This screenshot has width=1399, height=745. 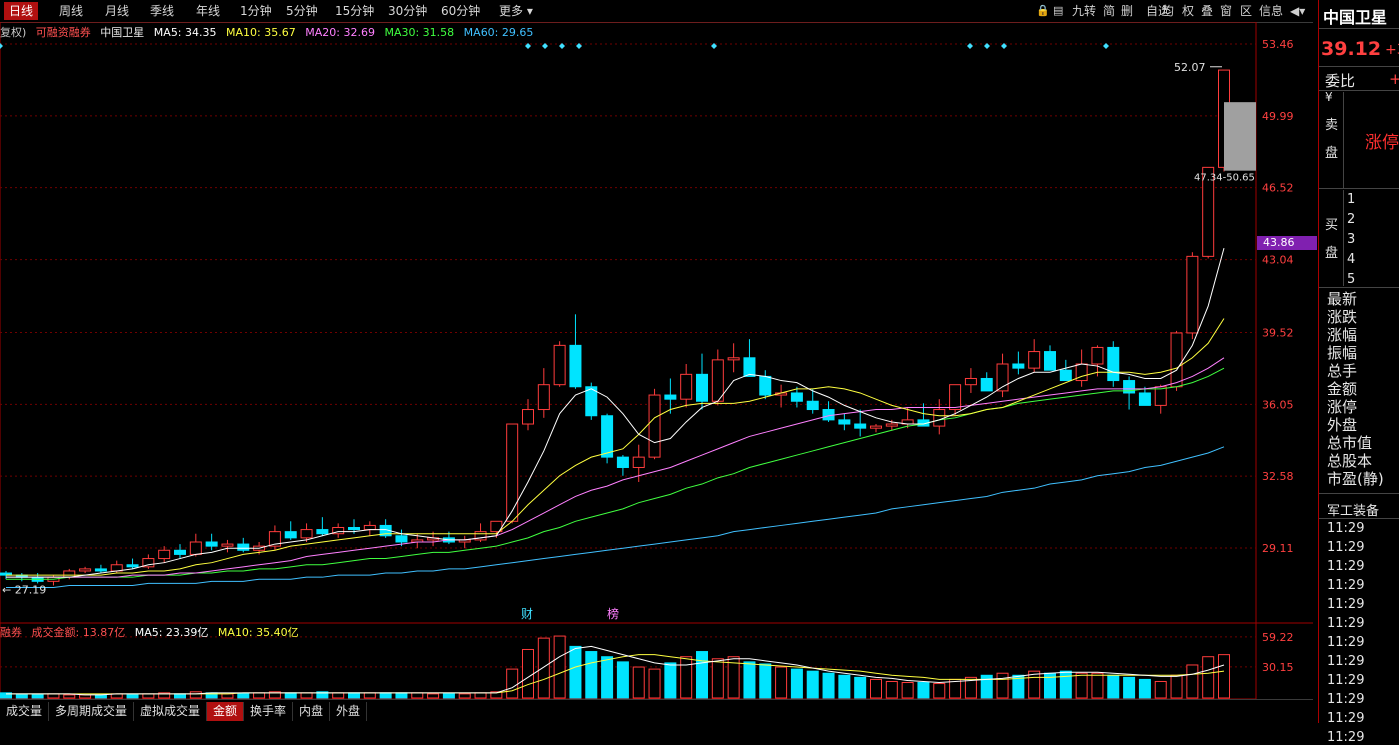 I want to click on vol-legend-ma10: MA10: 35.40亿, so click(x=258, y=632).